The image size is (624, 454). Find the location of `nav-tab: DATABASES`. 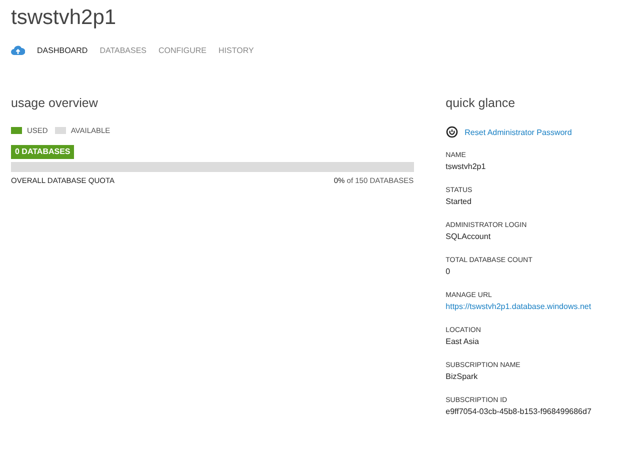

nav-tab: DATABASES is located at coordinates (123, 50).